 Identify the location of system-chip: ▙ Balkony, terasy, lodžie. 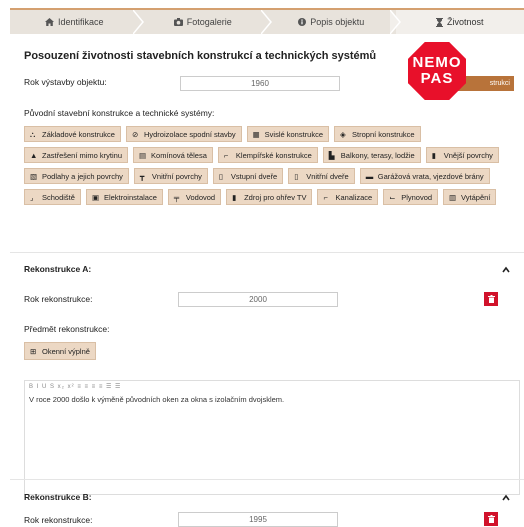
(371, 155).